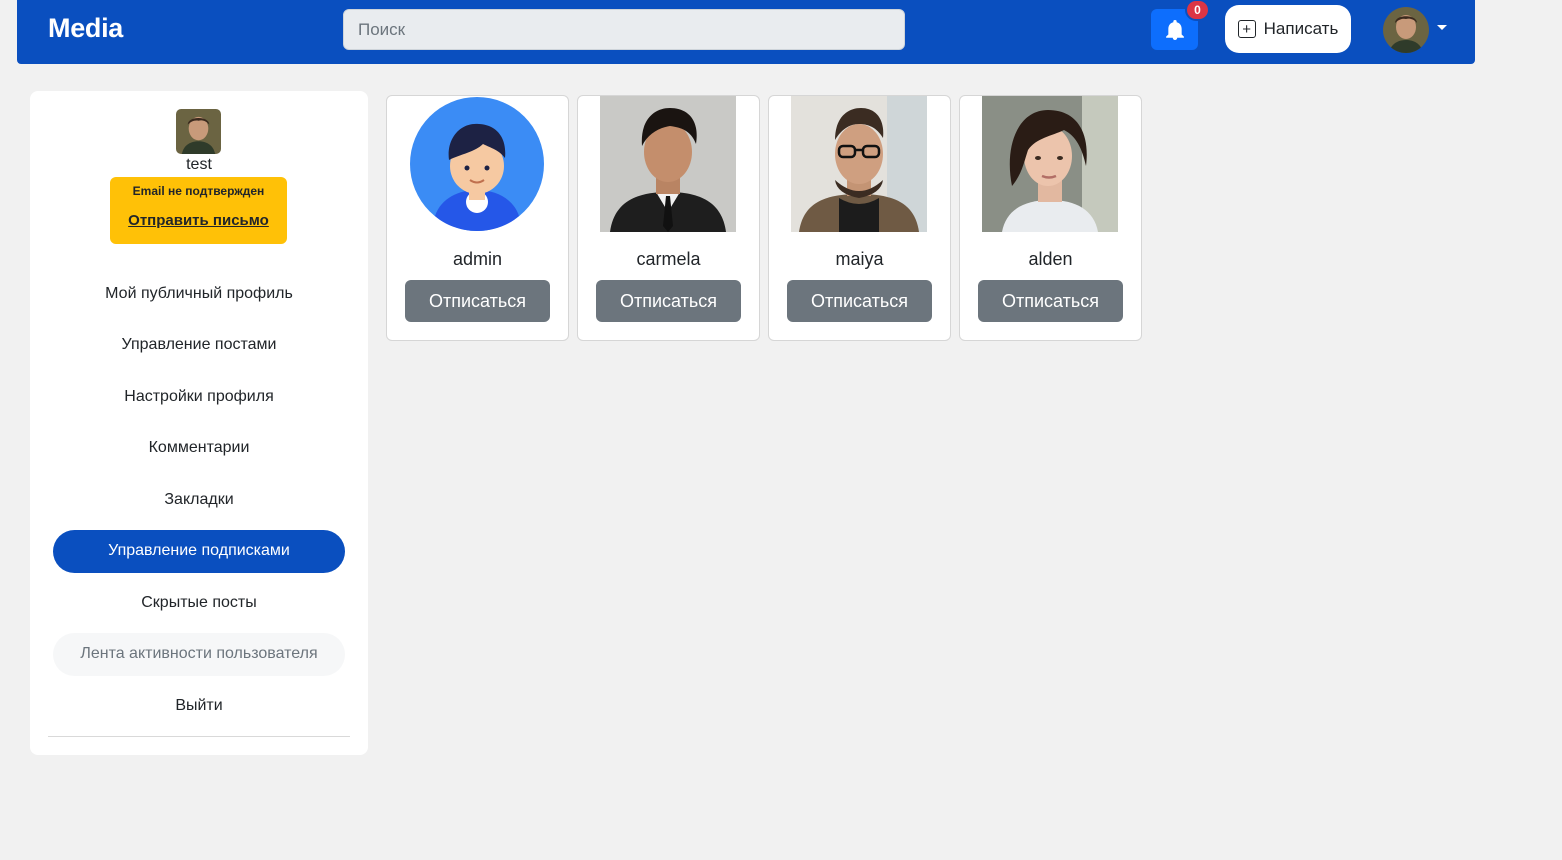 The height and width of the screenshot is (860, 1562). Describe the element at coordinates (624, 29) in the screenshot. I see `search-input` at that location.